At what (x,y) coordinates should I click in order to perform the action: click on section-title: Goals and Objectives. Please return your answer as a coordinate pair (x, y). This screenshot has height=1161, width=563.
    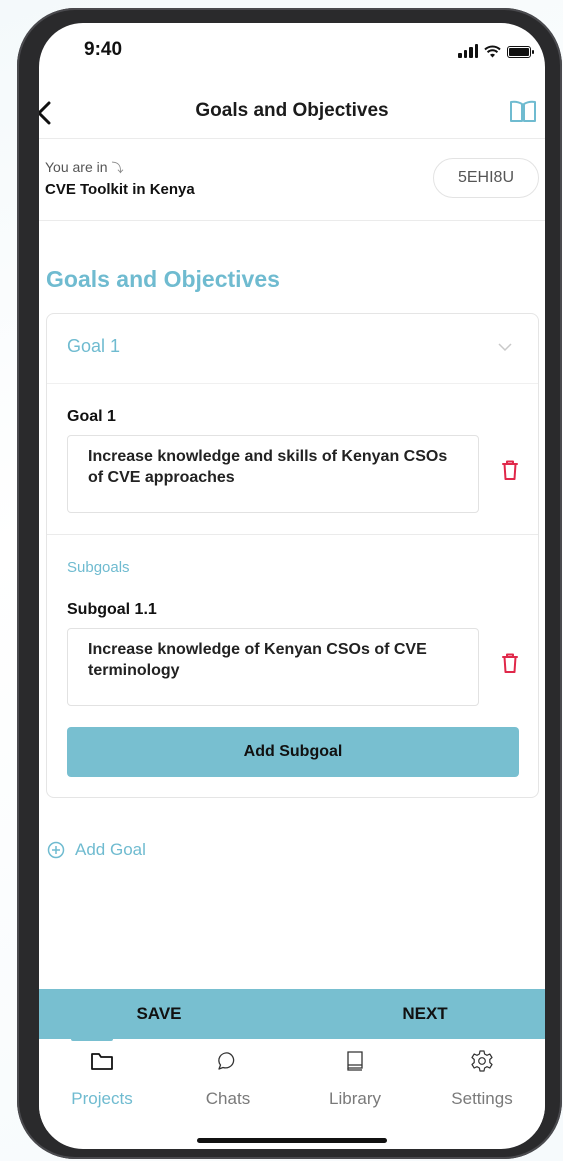
    Looking at the image, I should click on (163, 279).